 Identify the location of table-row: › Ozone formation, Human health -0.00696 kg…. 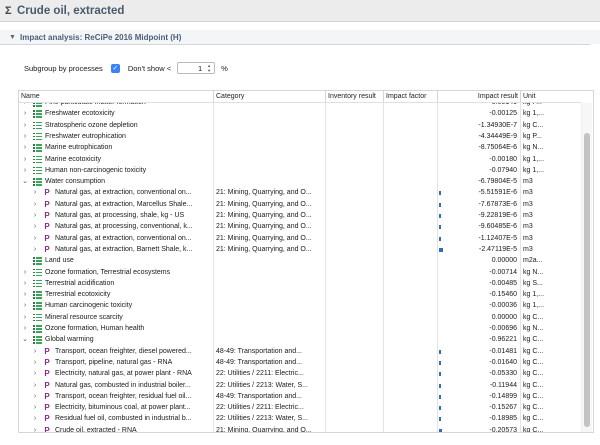
(300, 328).